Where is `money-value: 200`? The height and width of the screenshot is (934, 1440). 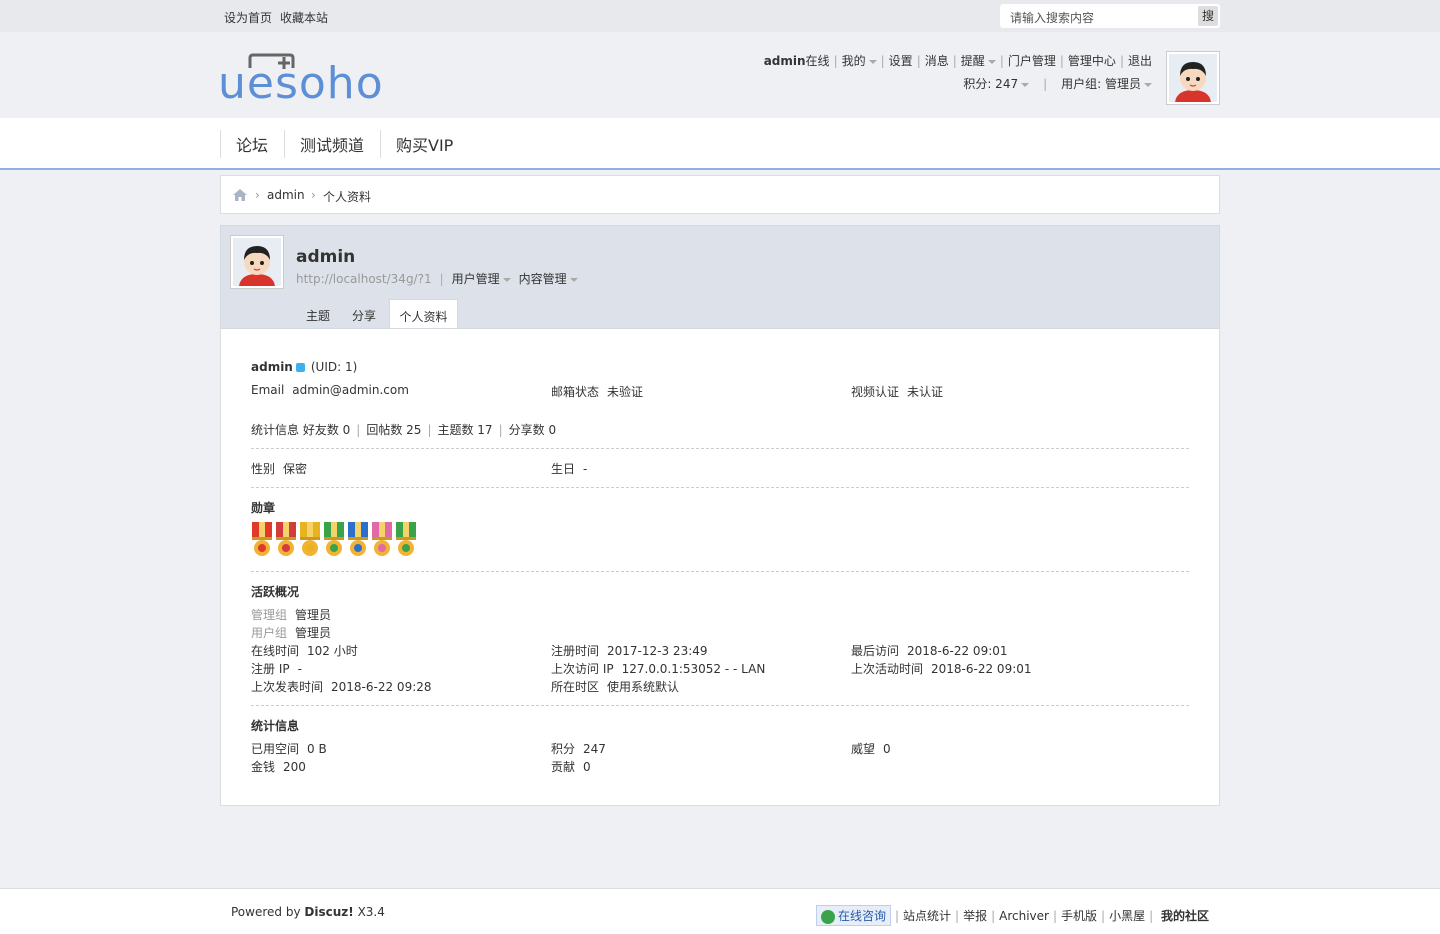
money-value: 200 is located at coordinates (294, 767).